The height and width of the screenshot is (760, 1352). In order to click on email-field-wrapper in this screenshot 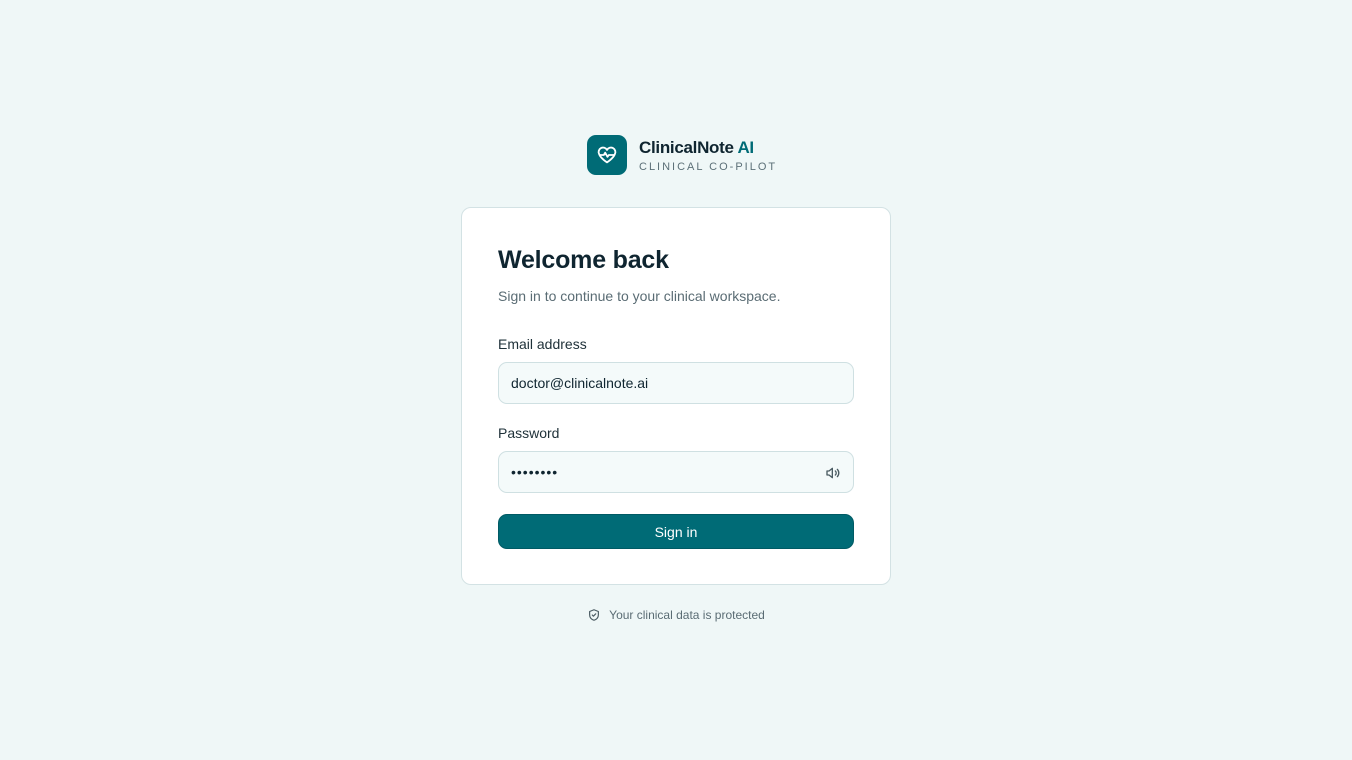, I will do `click(676, 383)`.